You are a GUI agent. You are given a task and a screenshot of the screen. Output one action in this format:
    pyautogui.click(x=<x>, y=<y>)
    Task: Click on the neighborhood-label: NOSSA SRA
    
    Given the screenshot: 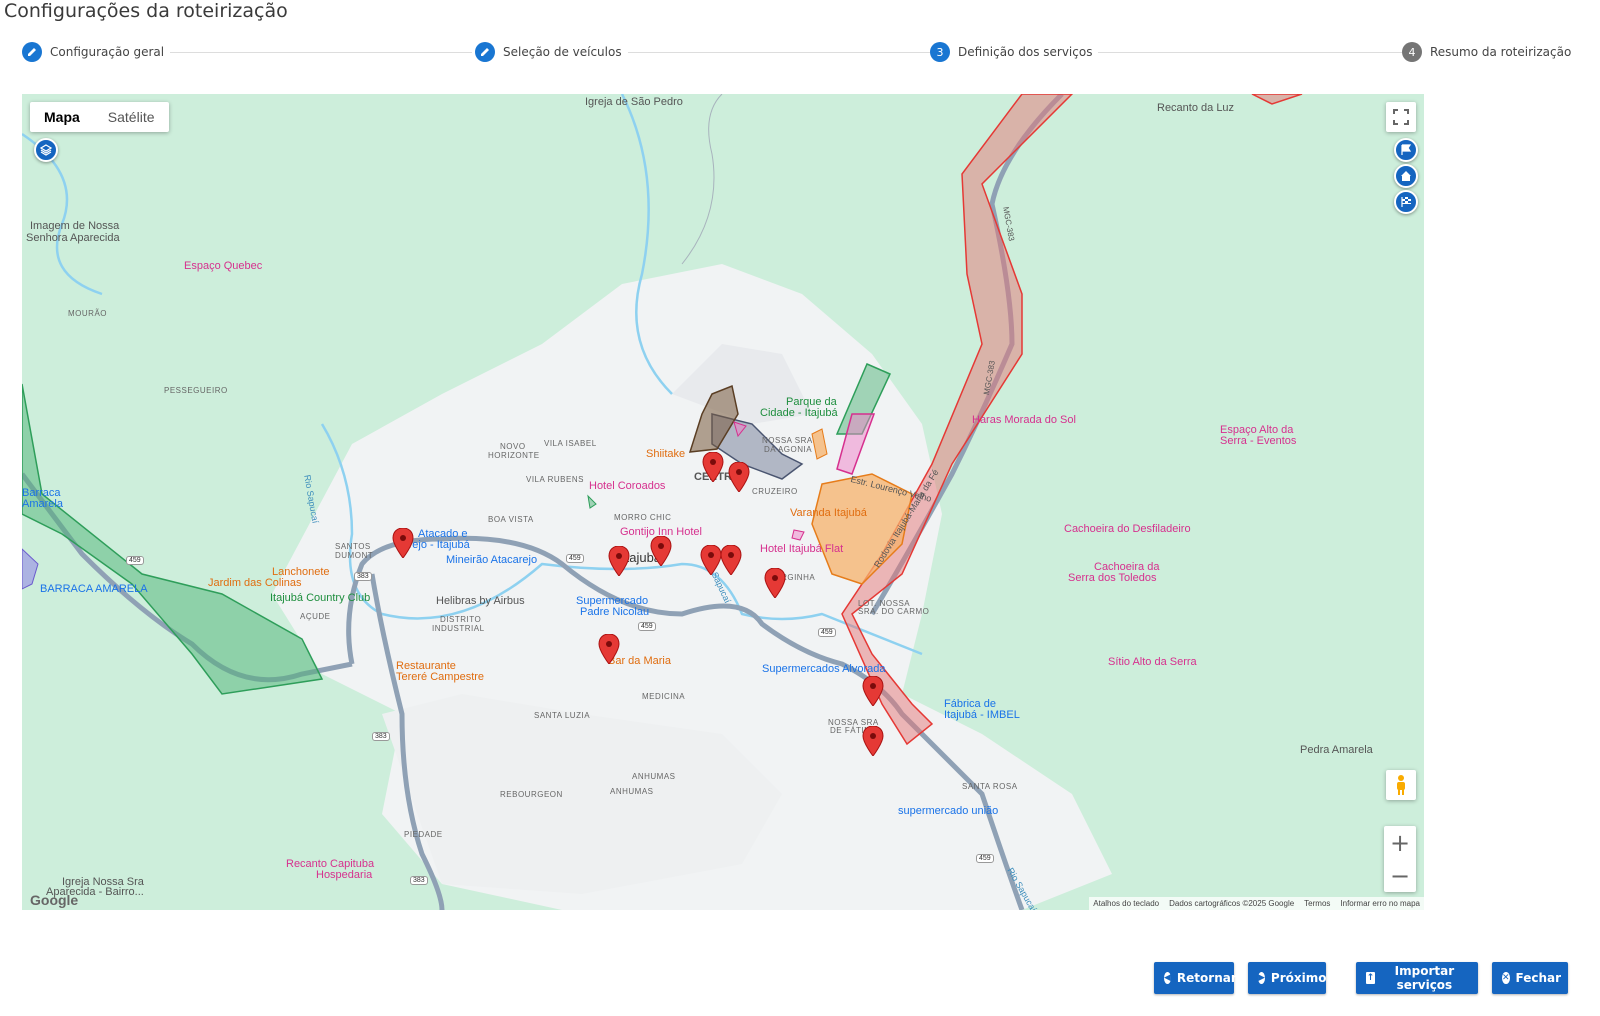 What is the action you would take?
    pyautogui.click(x=787, y=440)
    